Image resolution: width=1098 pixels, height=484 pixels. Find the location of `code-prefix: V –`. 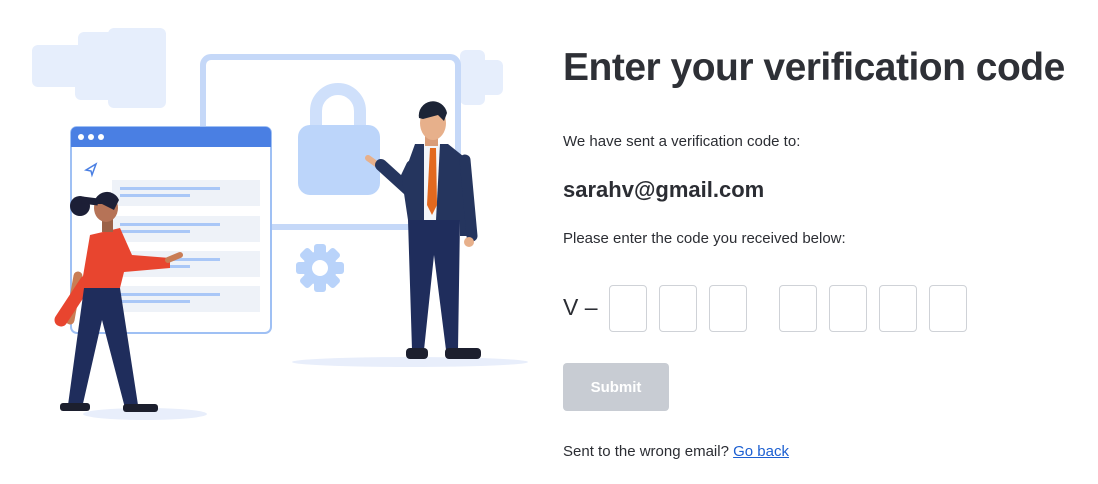

code-prefix: V – is located at coordinates (580, 306).